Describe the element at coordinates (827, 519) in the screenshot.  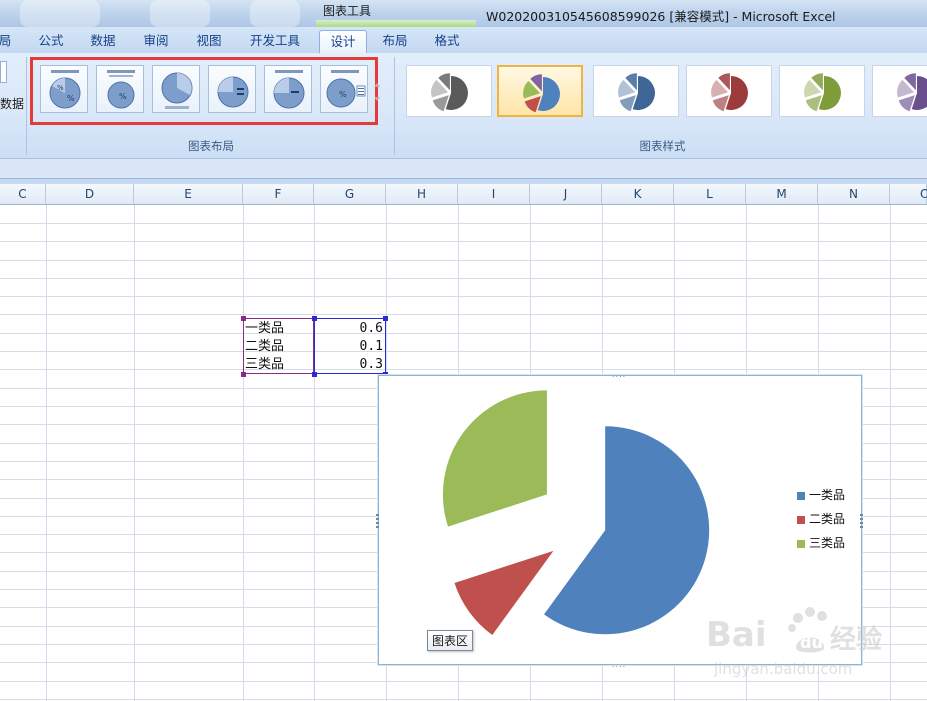
I see `legend-label-2: 二类品` at that location.